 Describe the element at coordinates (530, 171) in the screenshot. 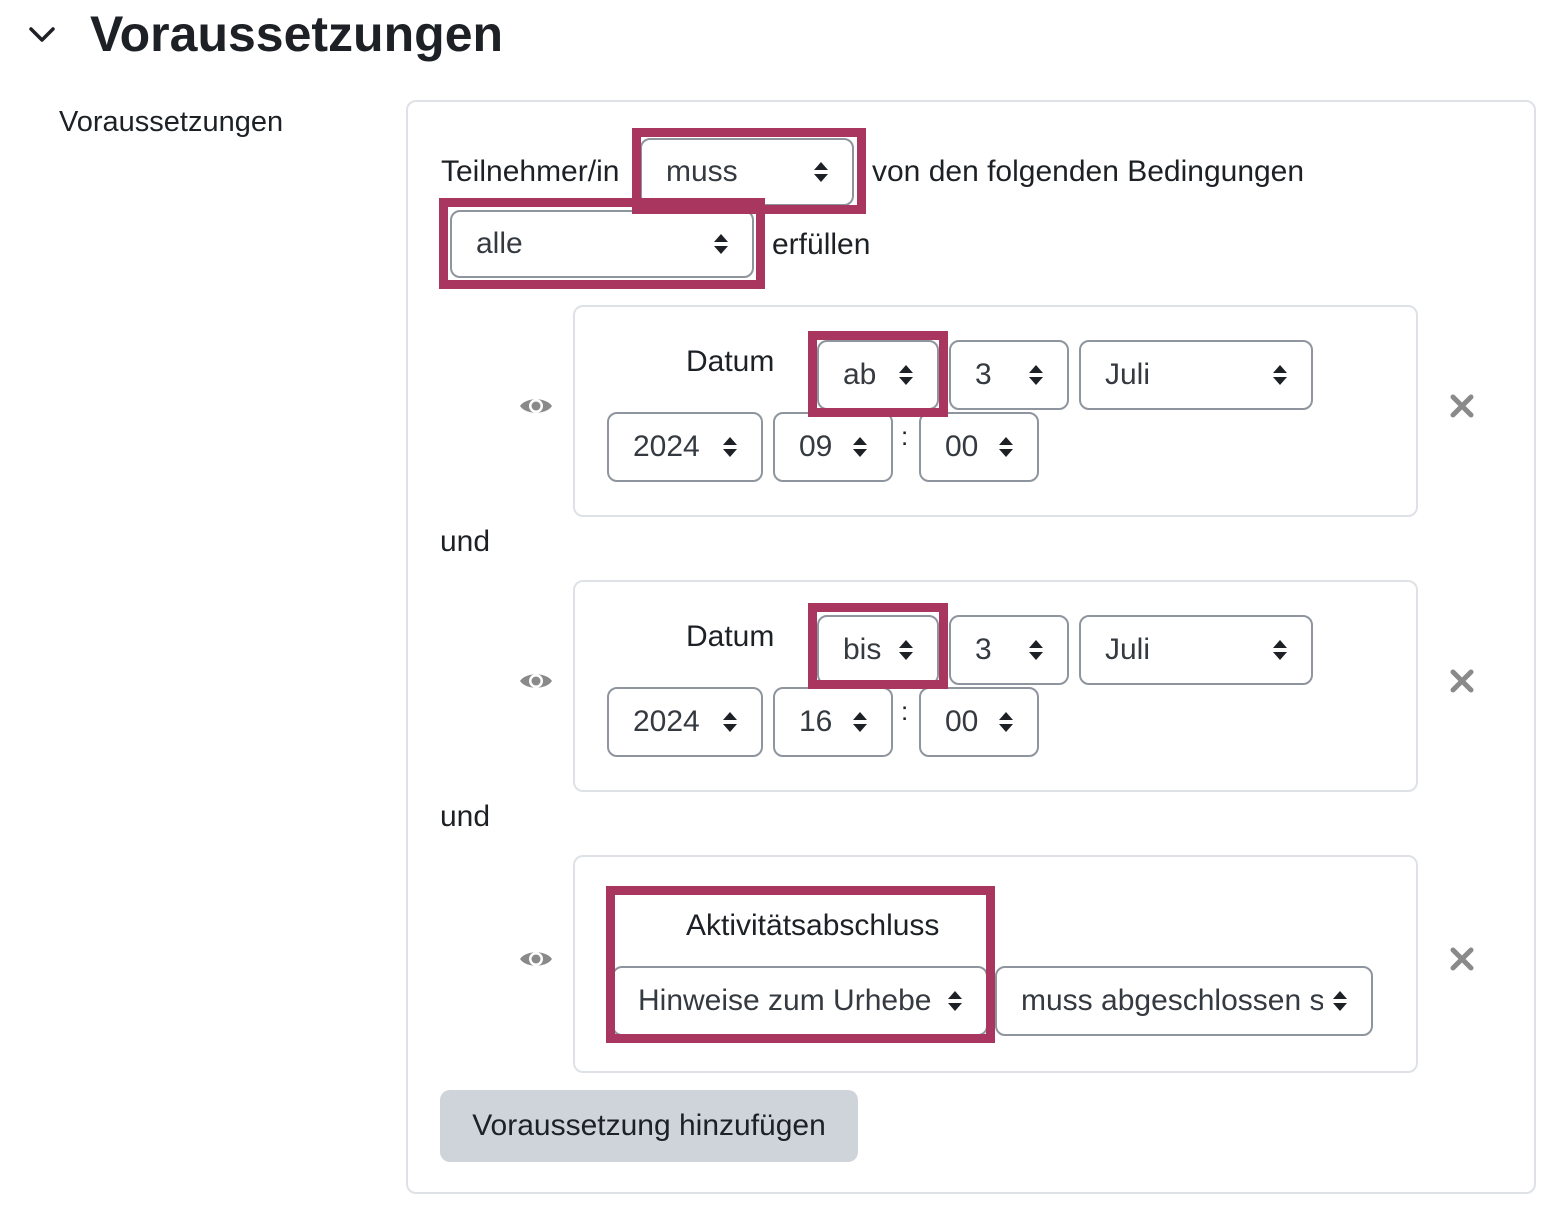

I see `intro-prefix: Teilnehmer/in` at that location.